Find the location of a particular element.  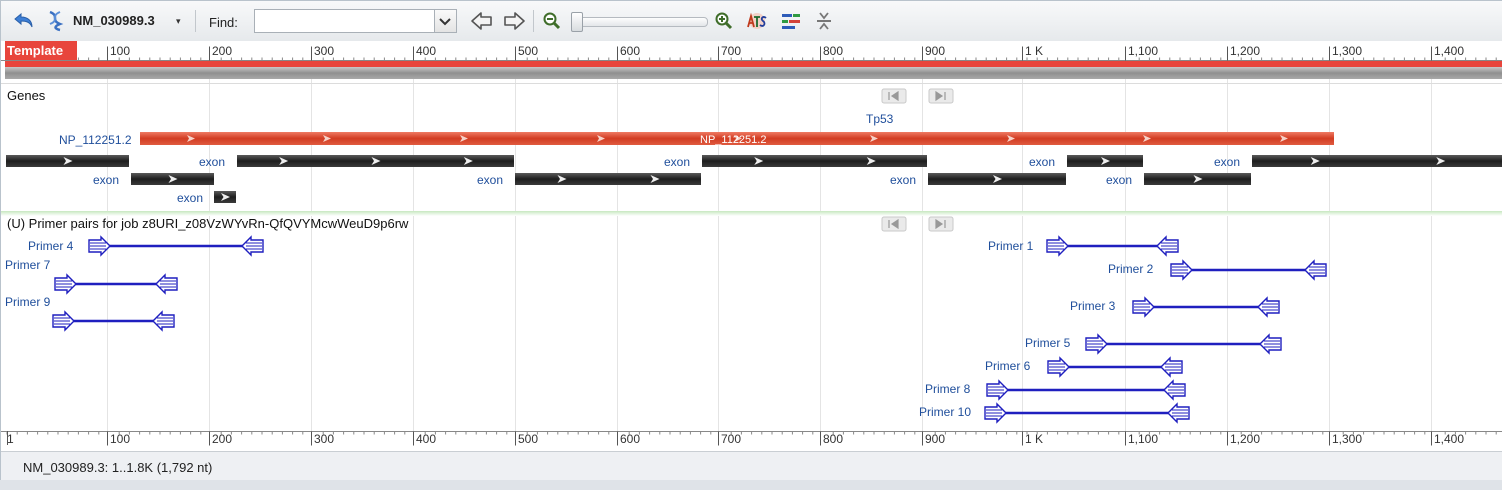

ruler-tick-label: 600 is located at coordinates (630, 439).